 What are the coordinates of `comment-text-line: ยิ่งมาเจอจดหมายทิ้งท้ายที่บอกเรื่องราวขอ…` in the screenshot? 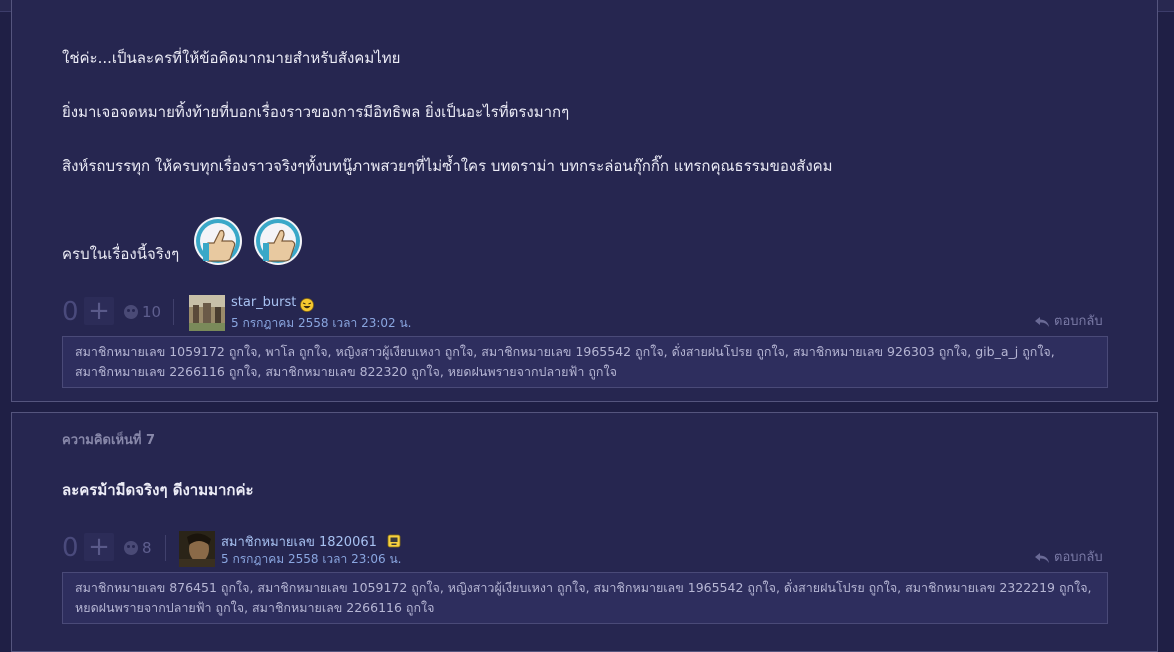 It's located at (316, 112).